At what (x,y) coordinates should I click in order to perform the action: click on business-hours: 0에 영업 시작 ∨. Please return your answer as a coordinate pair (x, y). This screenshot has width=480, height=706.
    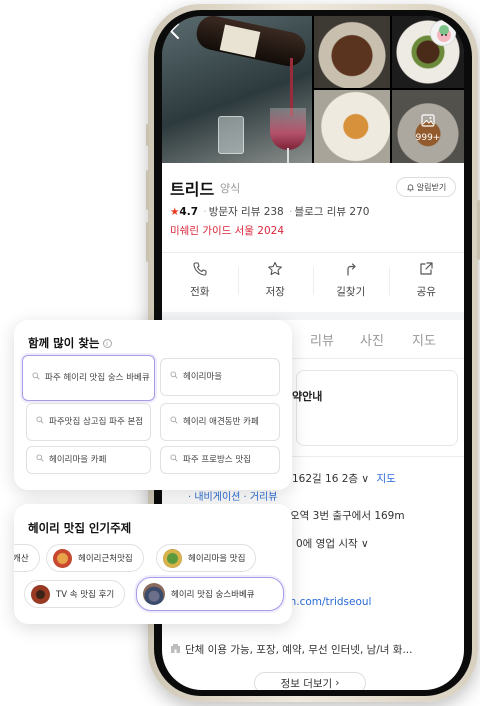
    Looking at the image, I should click on (332, 543).